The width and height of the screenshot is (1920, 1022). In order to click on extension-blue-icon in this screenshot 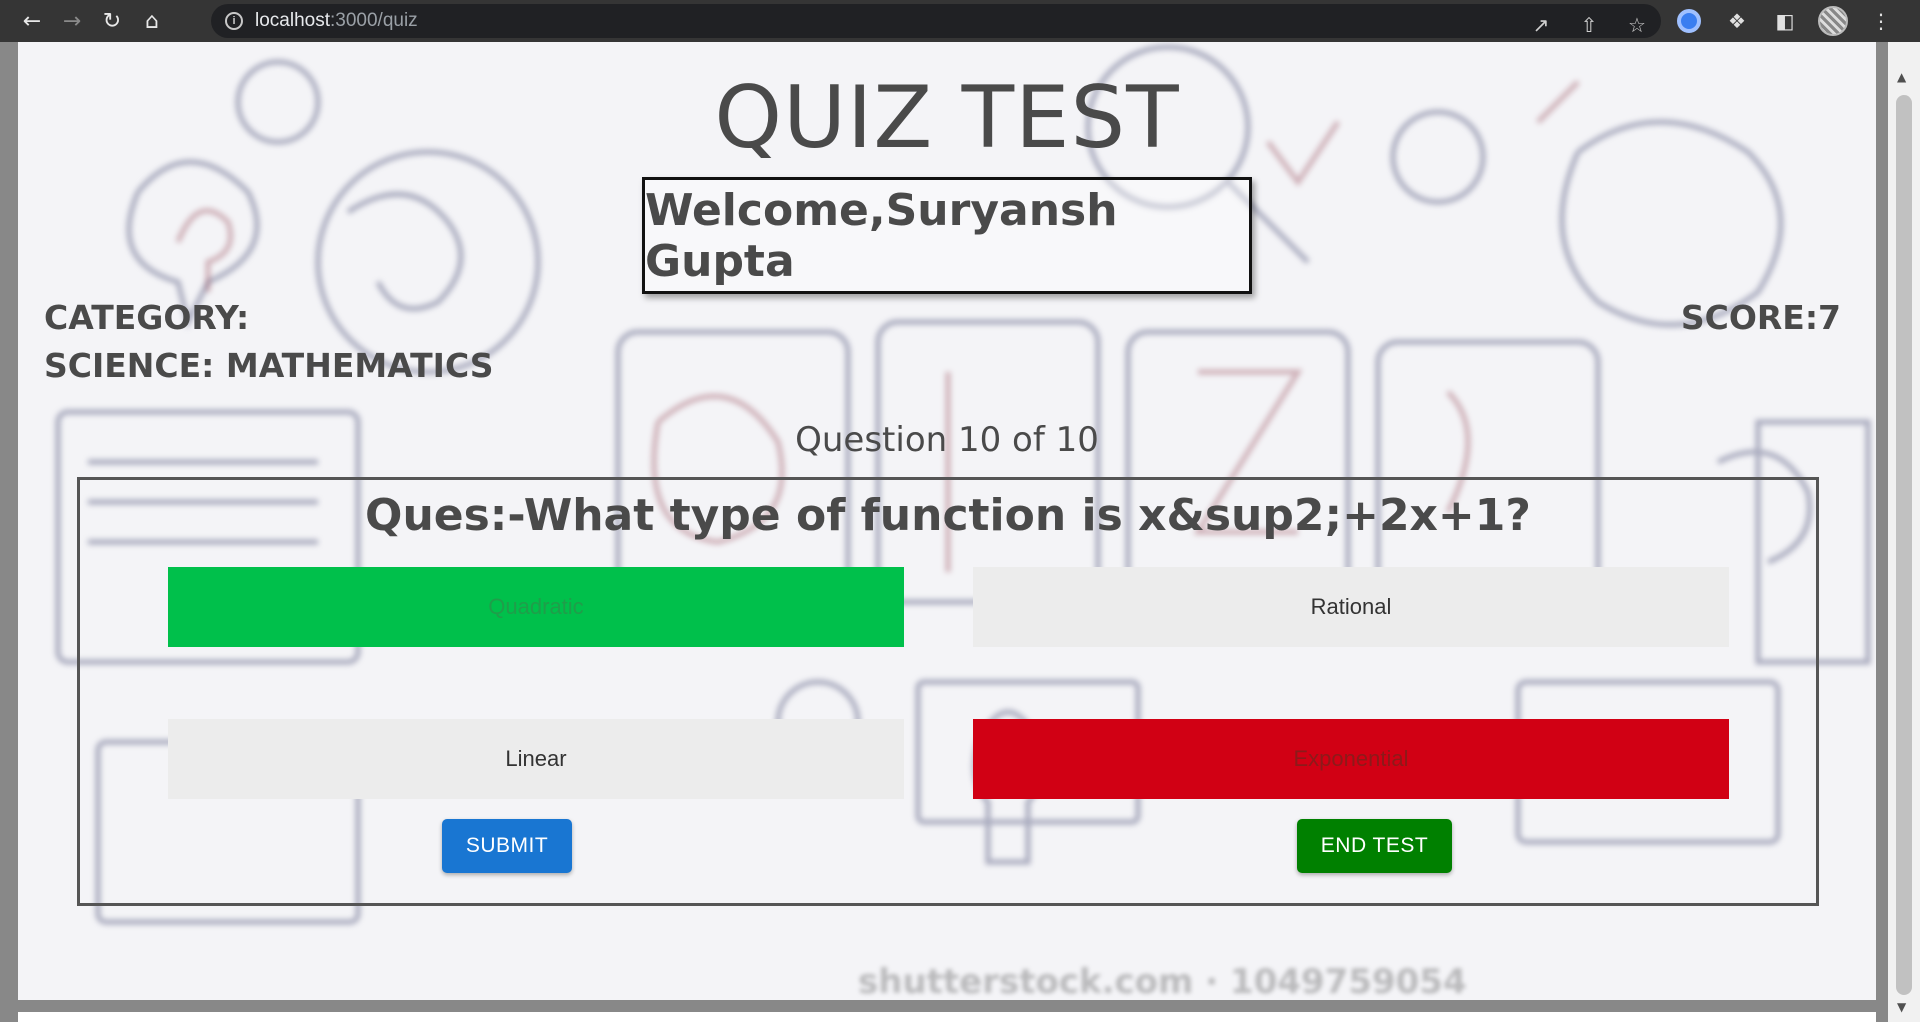, I will do `click(1689, 21)`.